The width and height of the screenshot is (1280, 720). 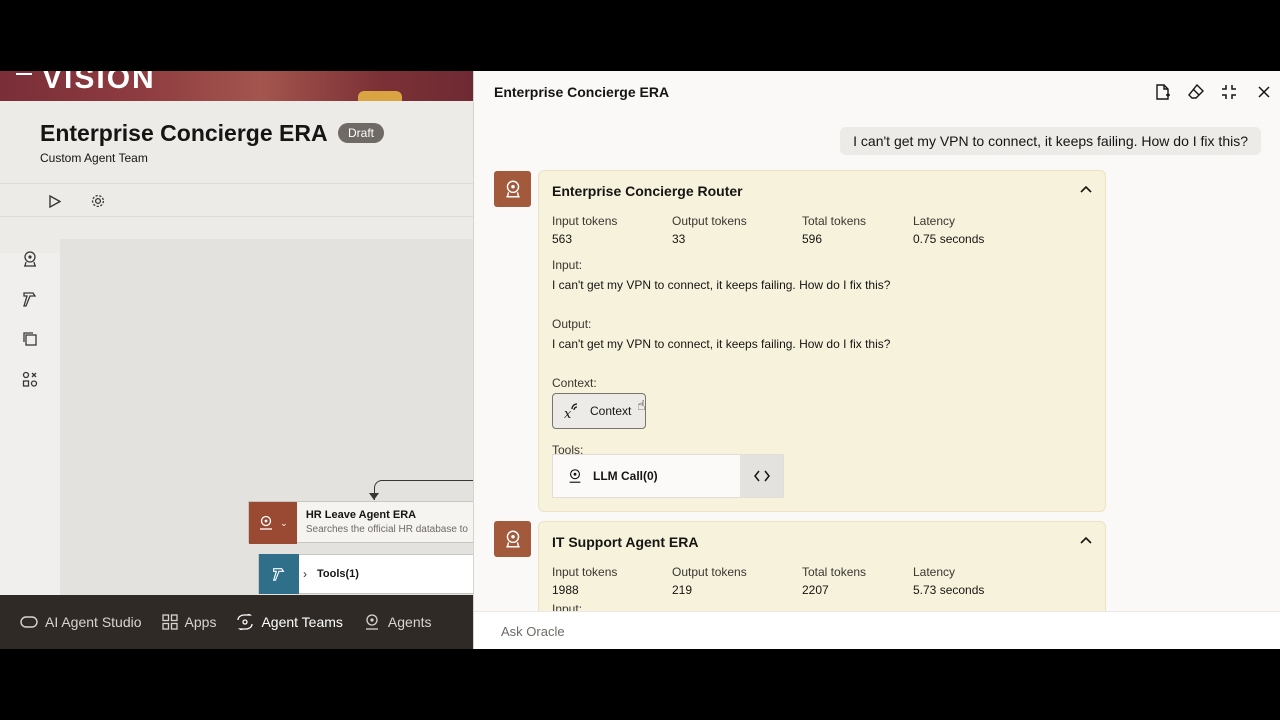 What do you see at coordinates (834, 581) in the screenshot?
I see `metric-total-tokens: Total tokens 2207` at bounding box center [834, 581].